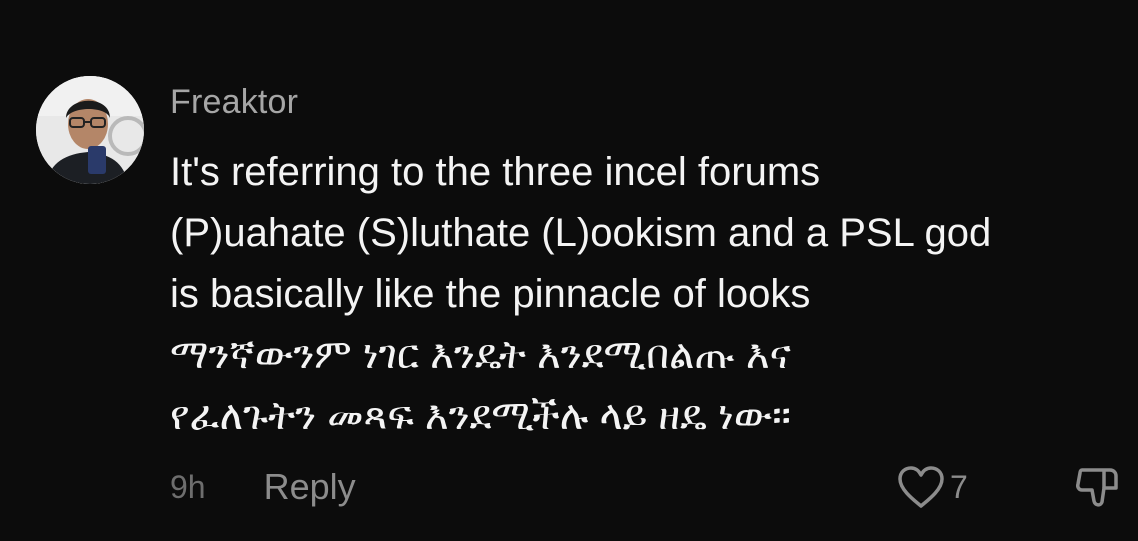  What do you see at coordinates (921, 487) in the screenshot?
I see `heart-icon` at bounding box center [921, 487].